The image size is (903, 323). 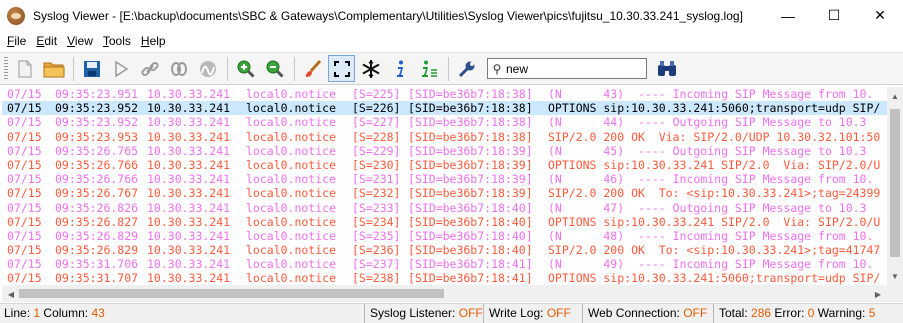 I want to click on open-button, so click(x=53, y=68).